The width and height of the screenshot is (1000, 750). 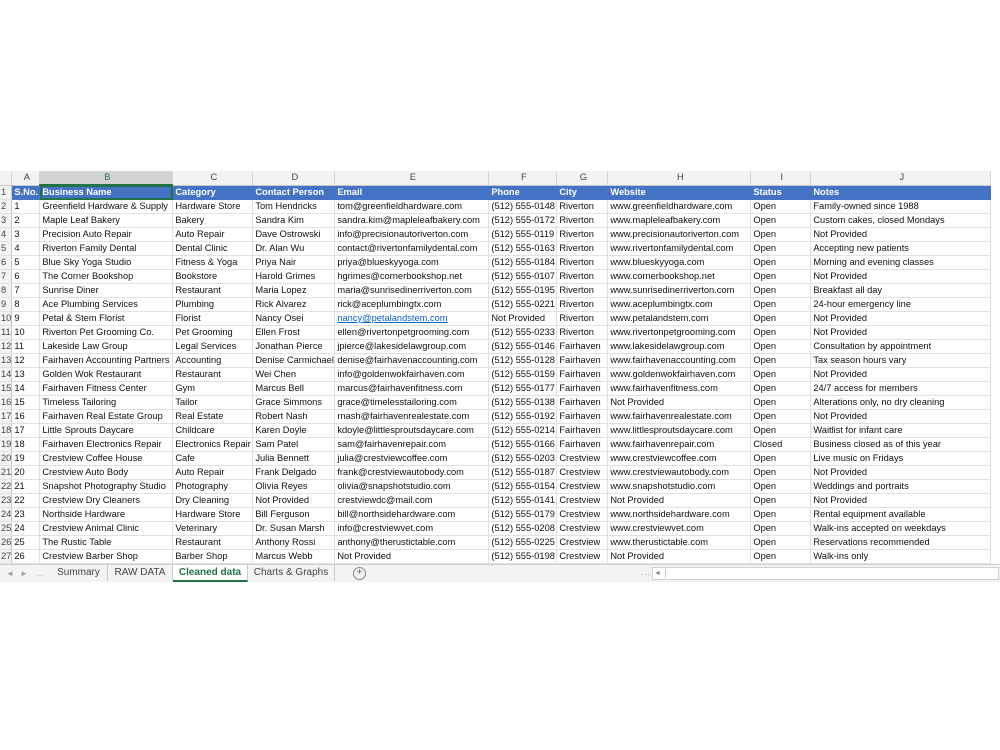 What do you see at coordinates (106, 206) in the screenshot?
I see `cell-business-name: Greenfield Hardware & Supply` at bounding box center [106, 206].